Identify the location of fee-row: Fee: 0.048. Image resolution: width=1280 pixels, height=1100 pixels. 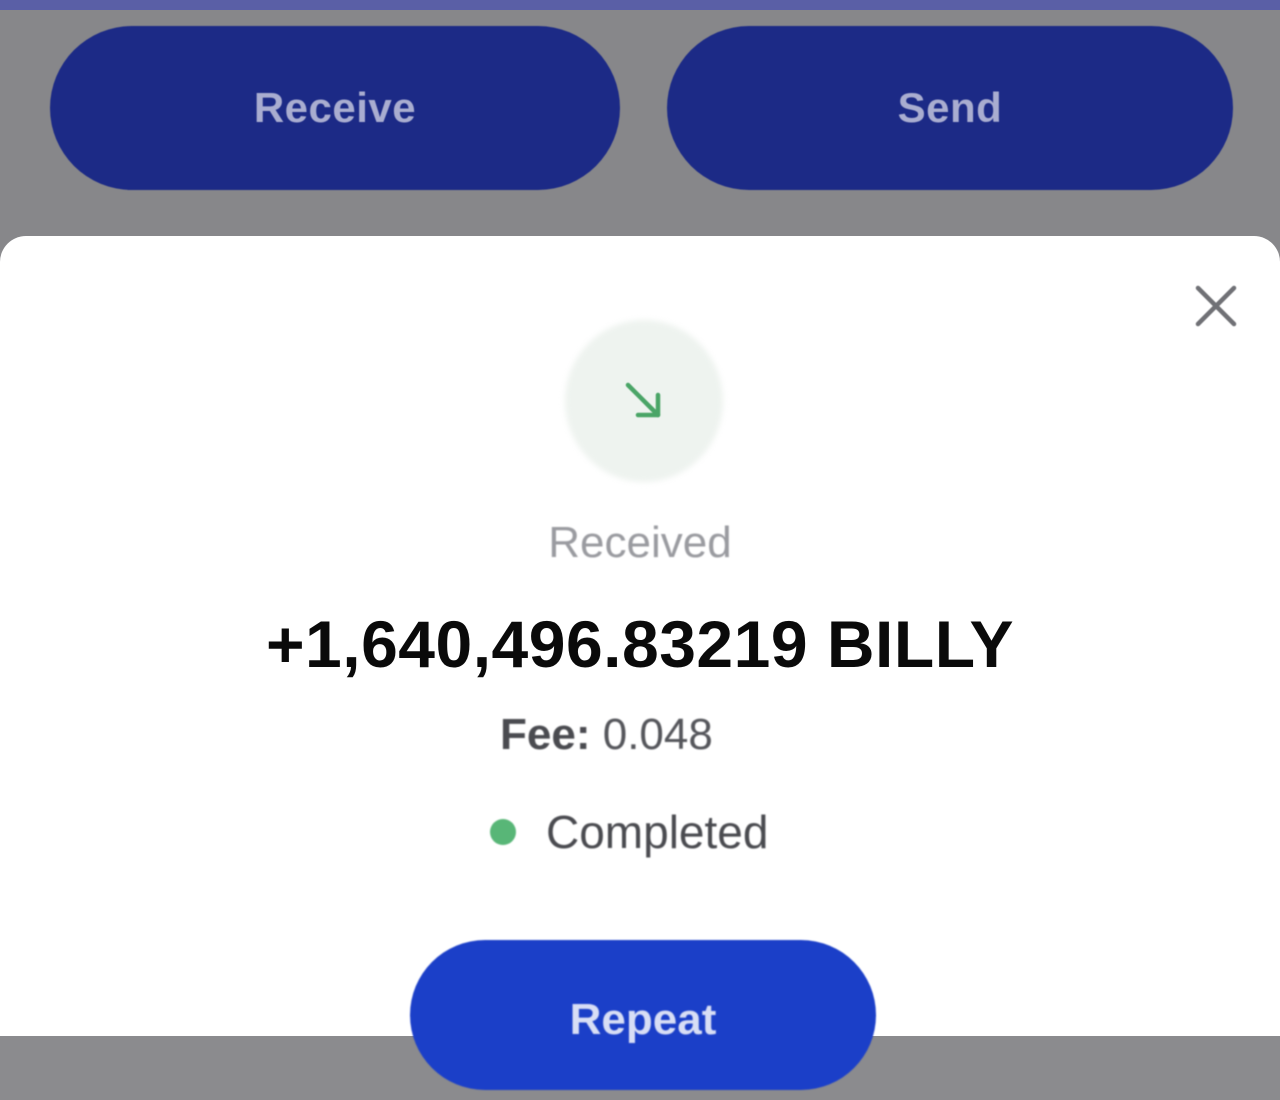
(606, 735).